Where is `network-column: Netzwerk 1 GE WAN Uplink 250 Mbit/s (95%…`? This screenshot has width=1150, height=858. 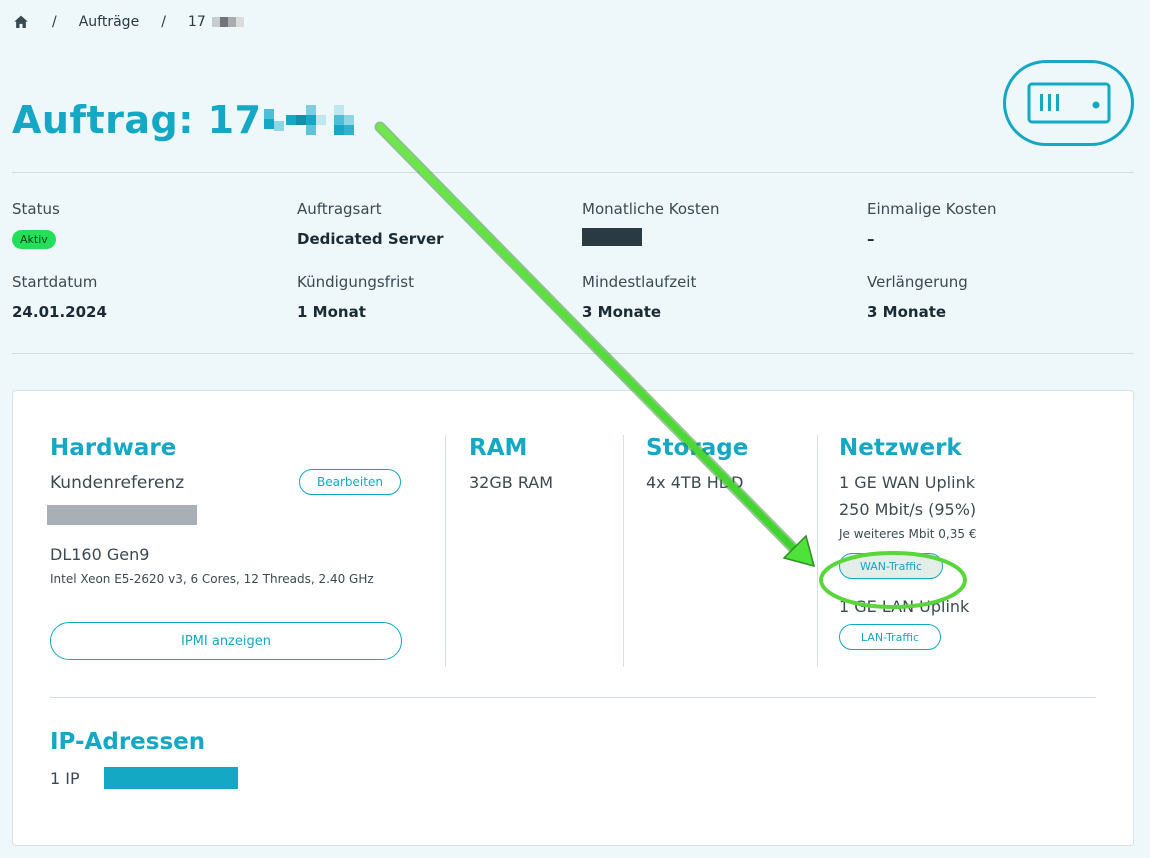
network-column: Netzwerk 1 GE WAN Uplink 250 Mbit/s (95%… is located at coordinates (969, 542).